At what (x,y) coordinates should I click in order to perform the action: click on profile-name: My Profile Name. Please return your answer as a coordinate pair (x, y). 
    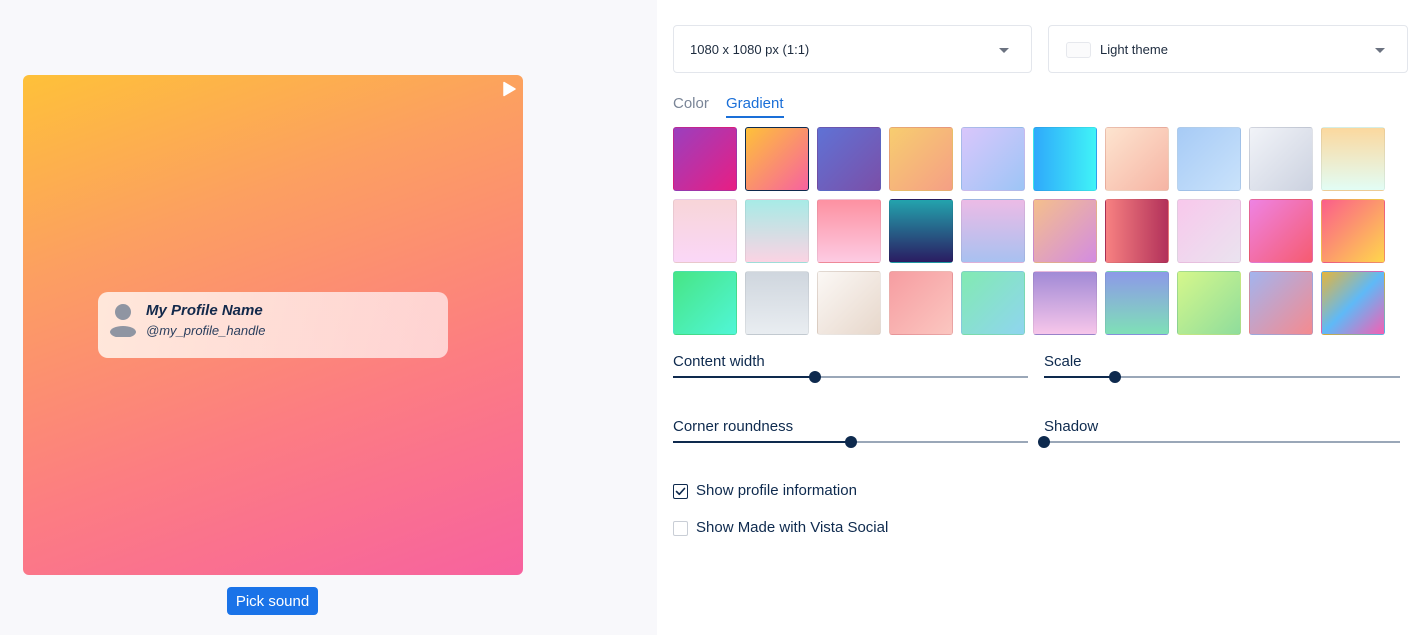
    Looking at the image, I should click on (204, 310).